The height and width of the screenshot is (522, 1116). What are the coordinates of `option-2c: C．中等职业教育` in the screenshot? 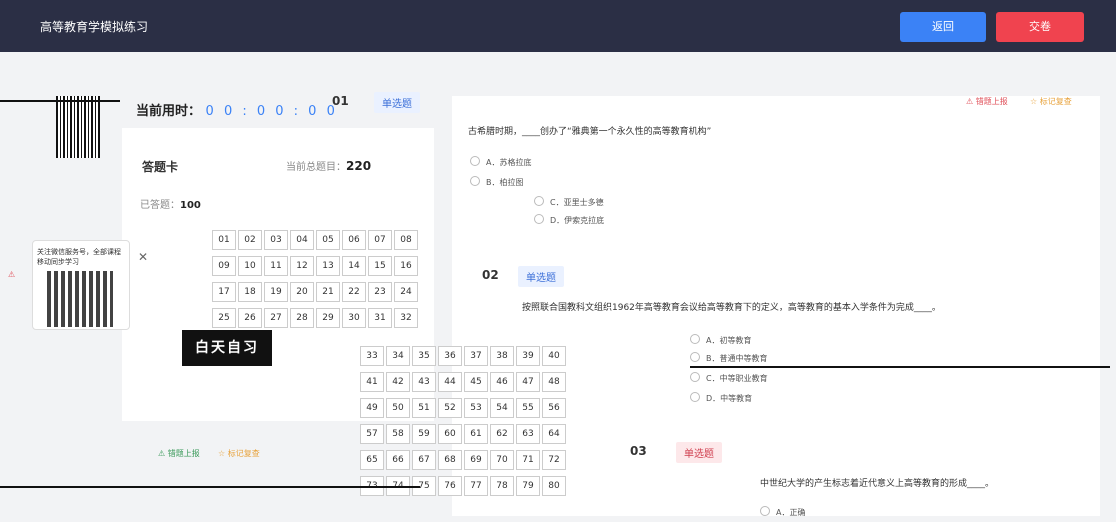 It's located at (729, 378).